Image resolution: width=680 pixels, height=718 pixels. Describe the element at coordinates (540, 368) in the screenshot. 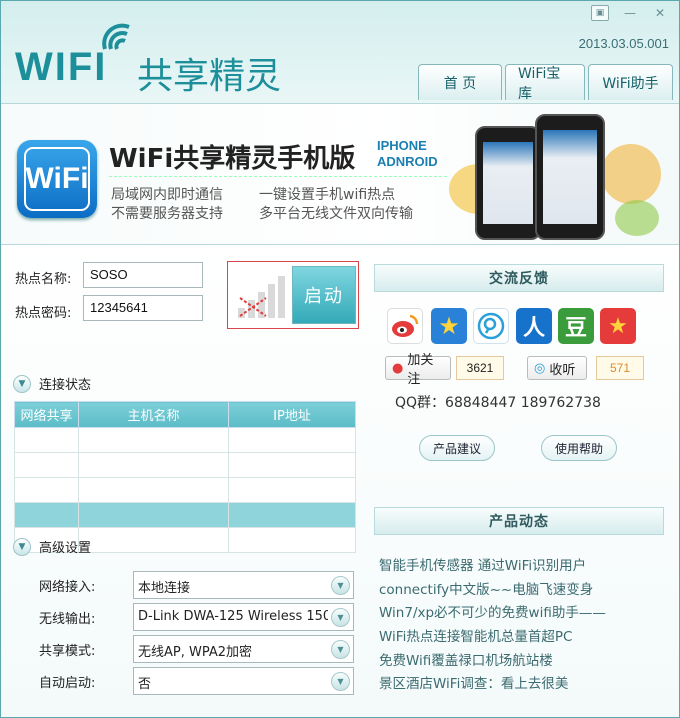

I see `tencent-weibo-icon: ◎` at that location.